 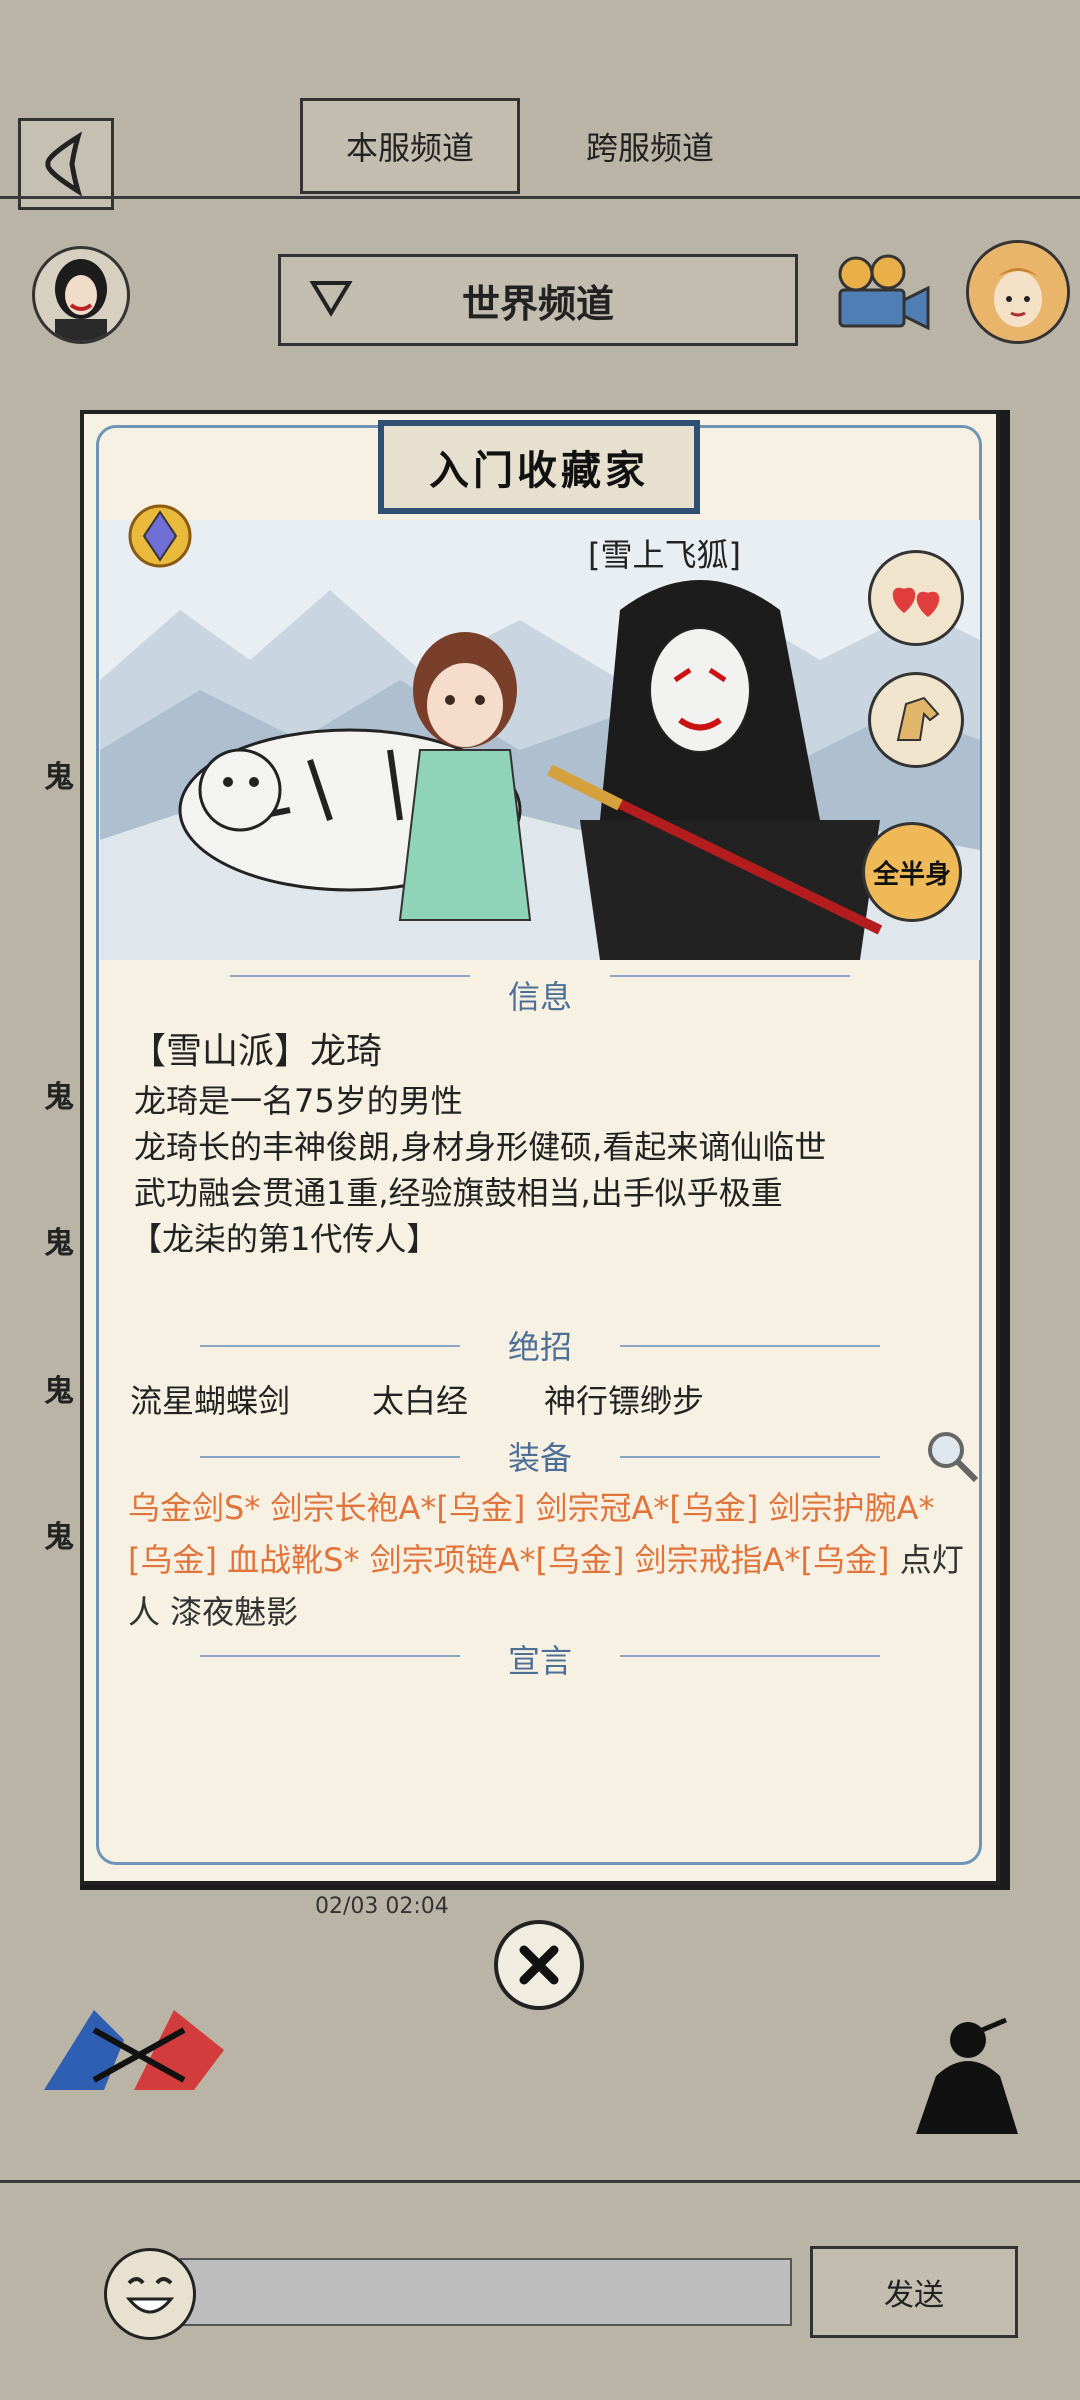 What do you see at coordinates (539, 997) in the screenshot?
I see `section-info-heading: 信息` at bounding box center [539, 997].